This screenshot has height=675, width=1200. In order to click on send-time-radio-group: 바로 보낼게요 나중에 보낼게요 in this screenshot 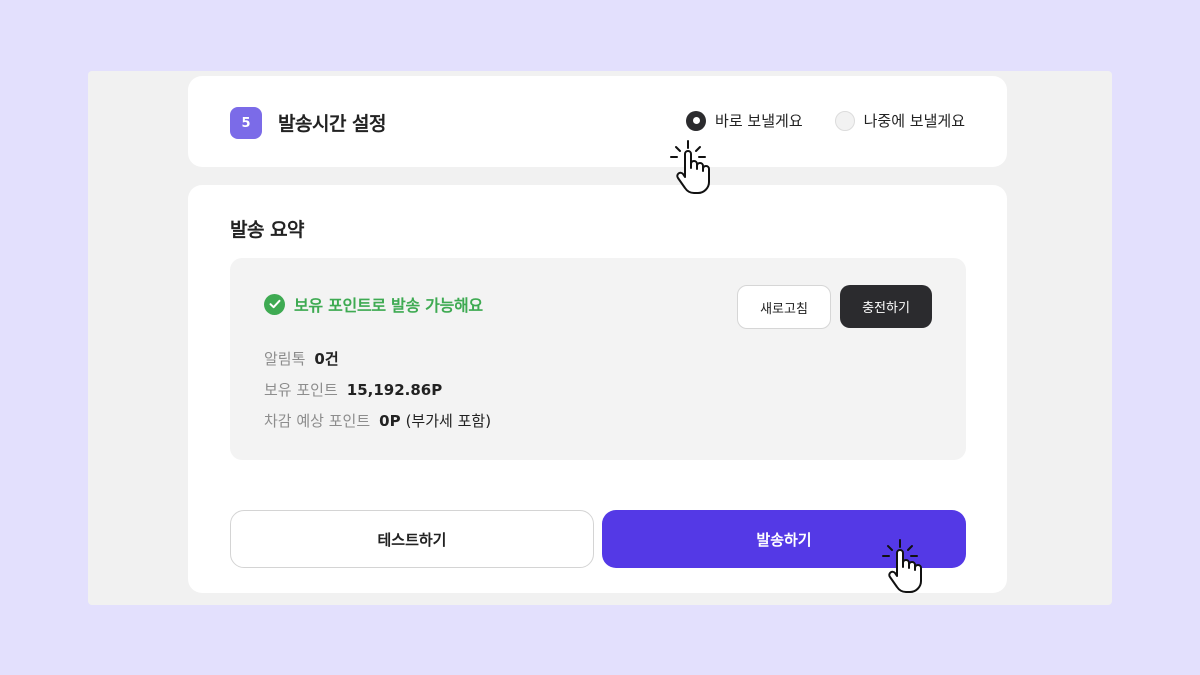, I will do `click(825, 120)`.